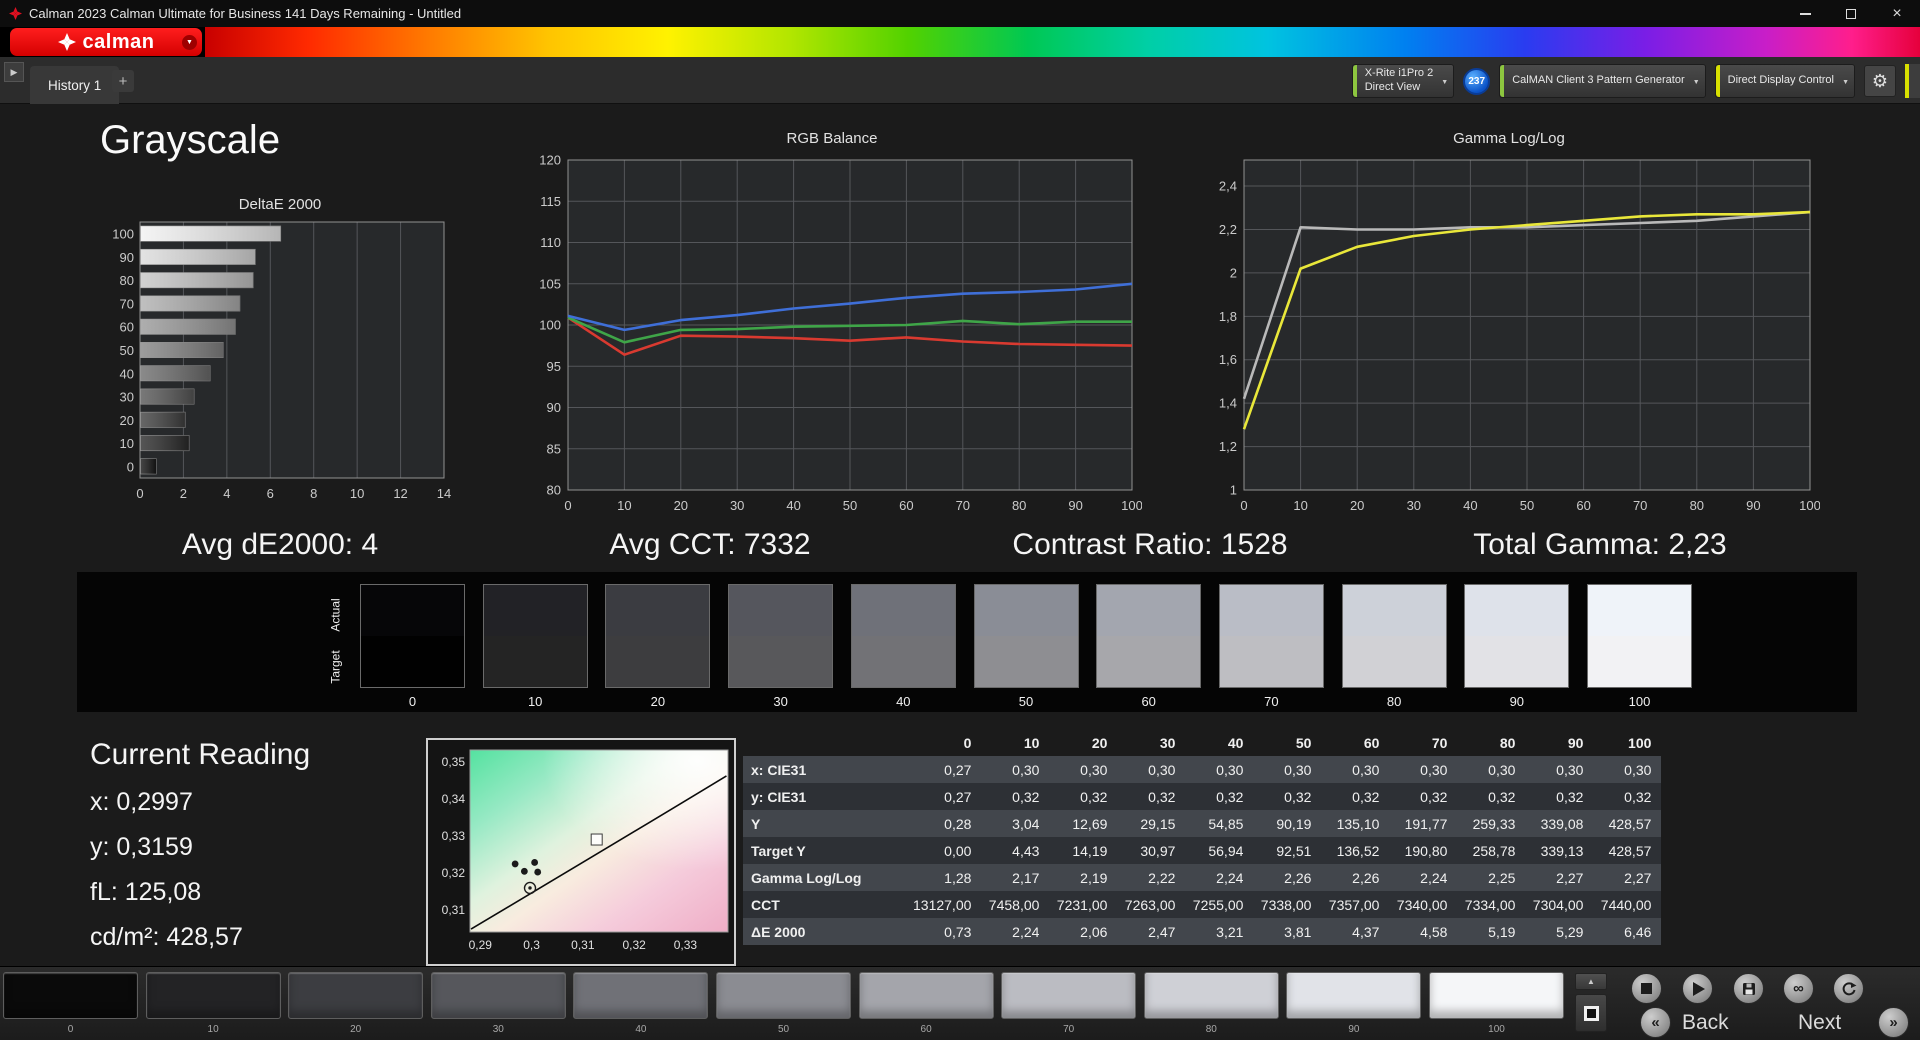  I want to click on column-header-90: 90, so click(1559, 742).